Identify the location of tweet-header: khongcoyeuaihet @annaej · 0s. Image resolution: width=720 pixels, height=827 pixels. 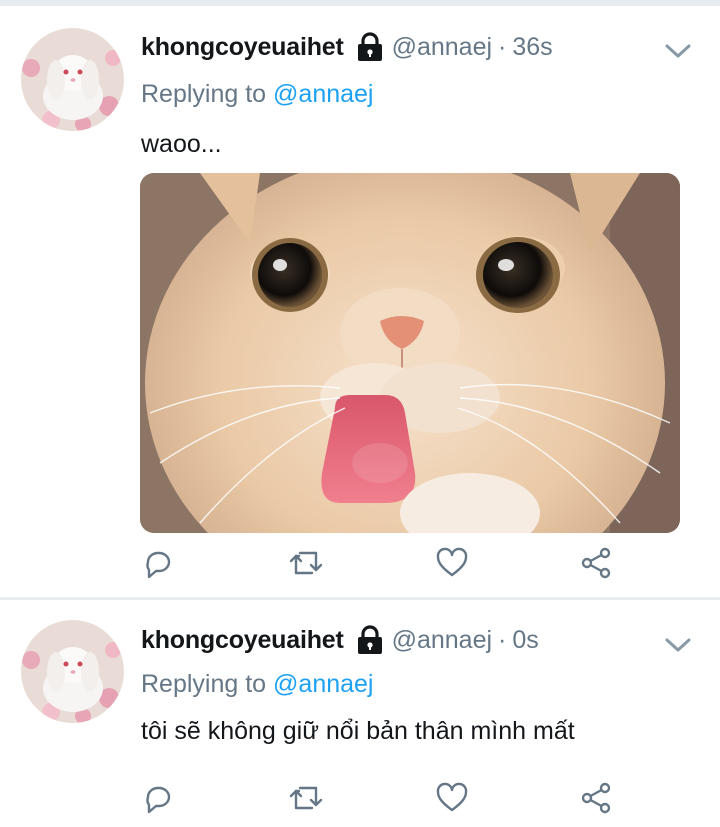
(340, 640).